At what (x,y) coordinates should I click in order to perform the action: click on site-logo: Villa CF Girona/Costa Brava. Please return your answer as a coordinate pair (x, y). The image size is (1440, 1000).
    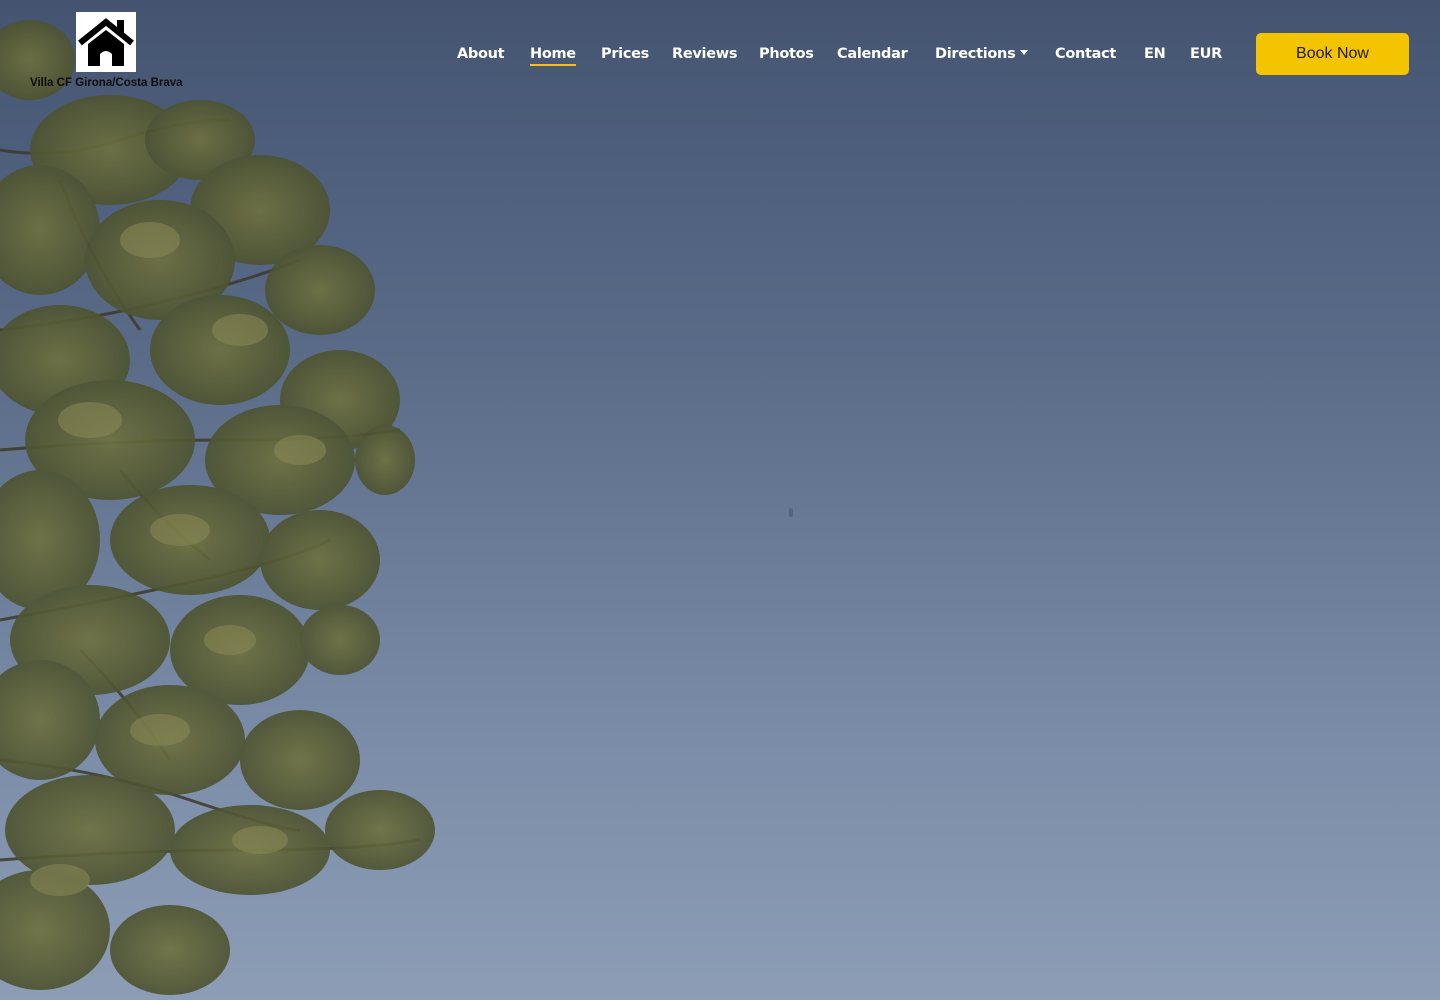
    Looking at the image, I should click on (106, 53).